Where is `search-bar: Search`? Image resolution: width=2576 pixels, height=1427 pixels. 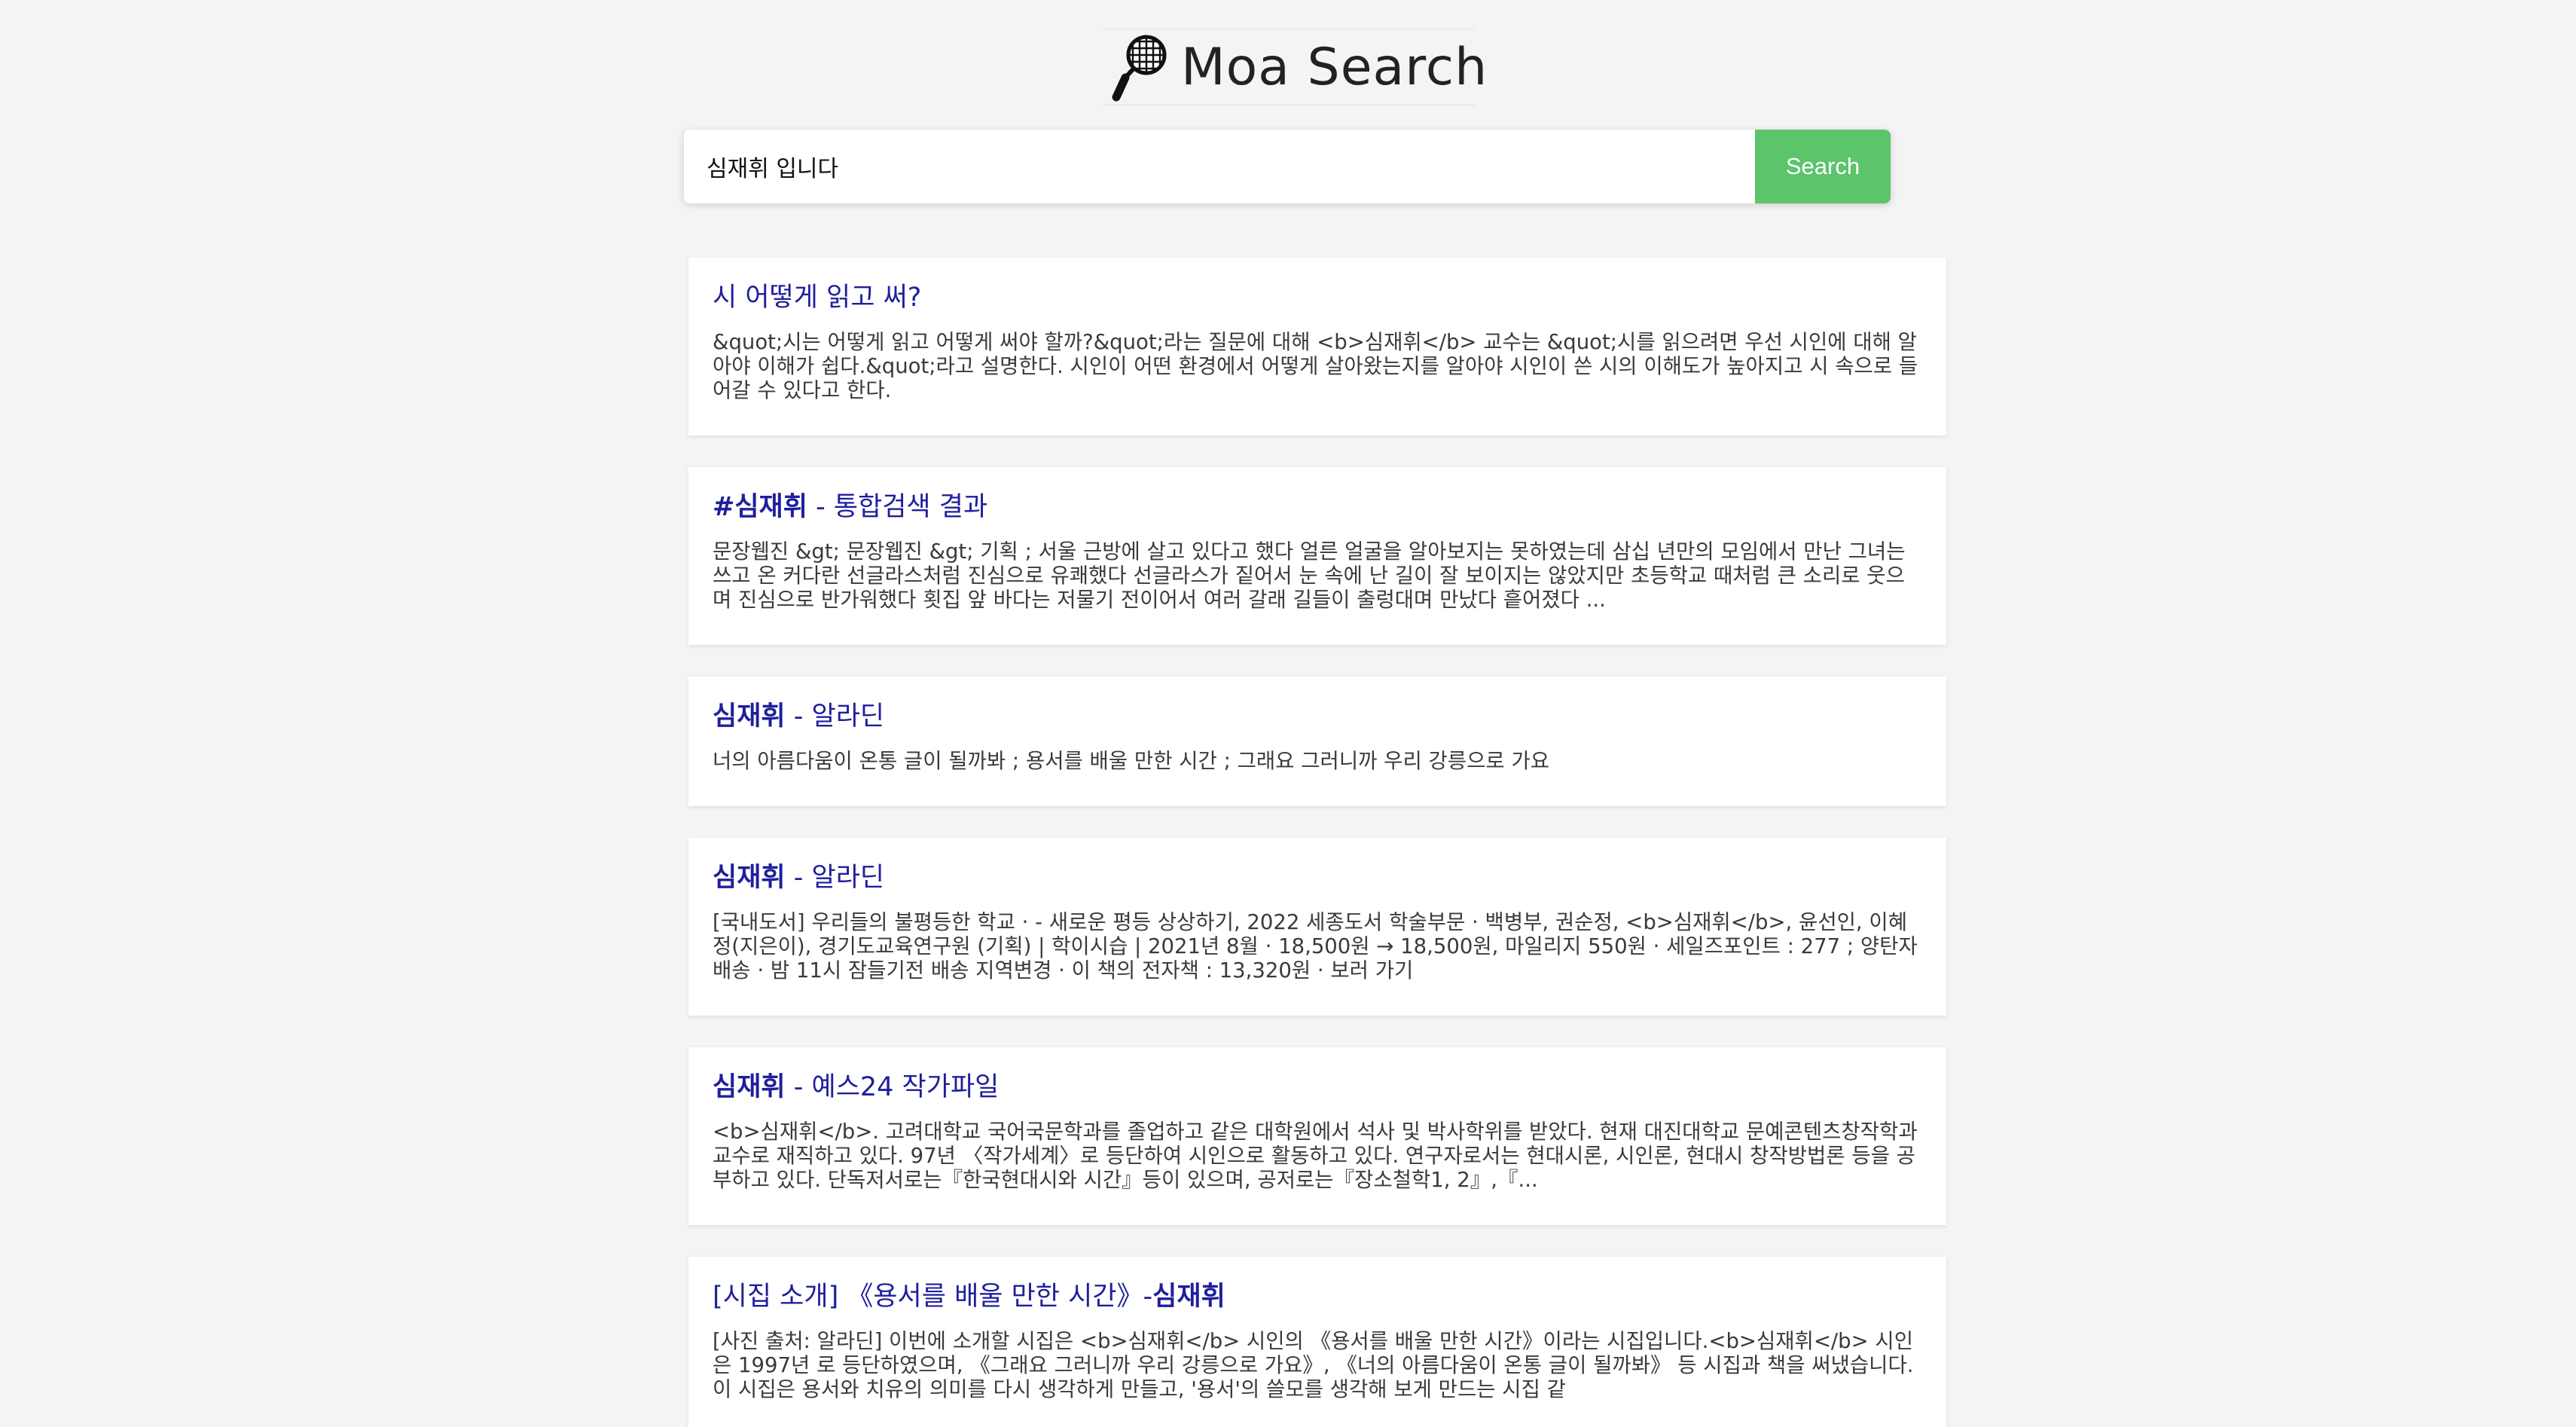 search-bar: Search is located at coordinates (1288, 166).